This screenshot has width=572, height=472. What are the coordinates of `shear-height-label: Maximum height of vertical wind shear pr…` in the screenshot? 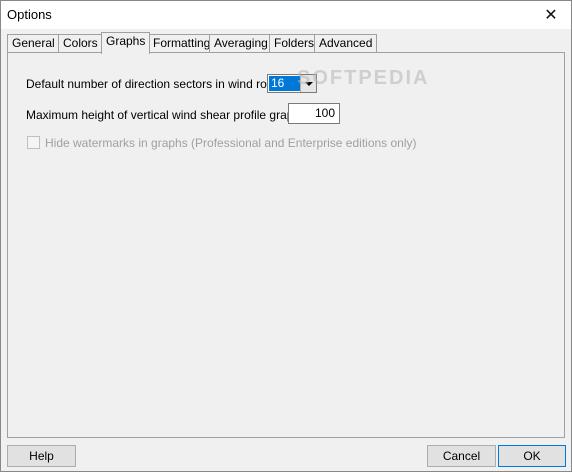 It's located at (174, 115).